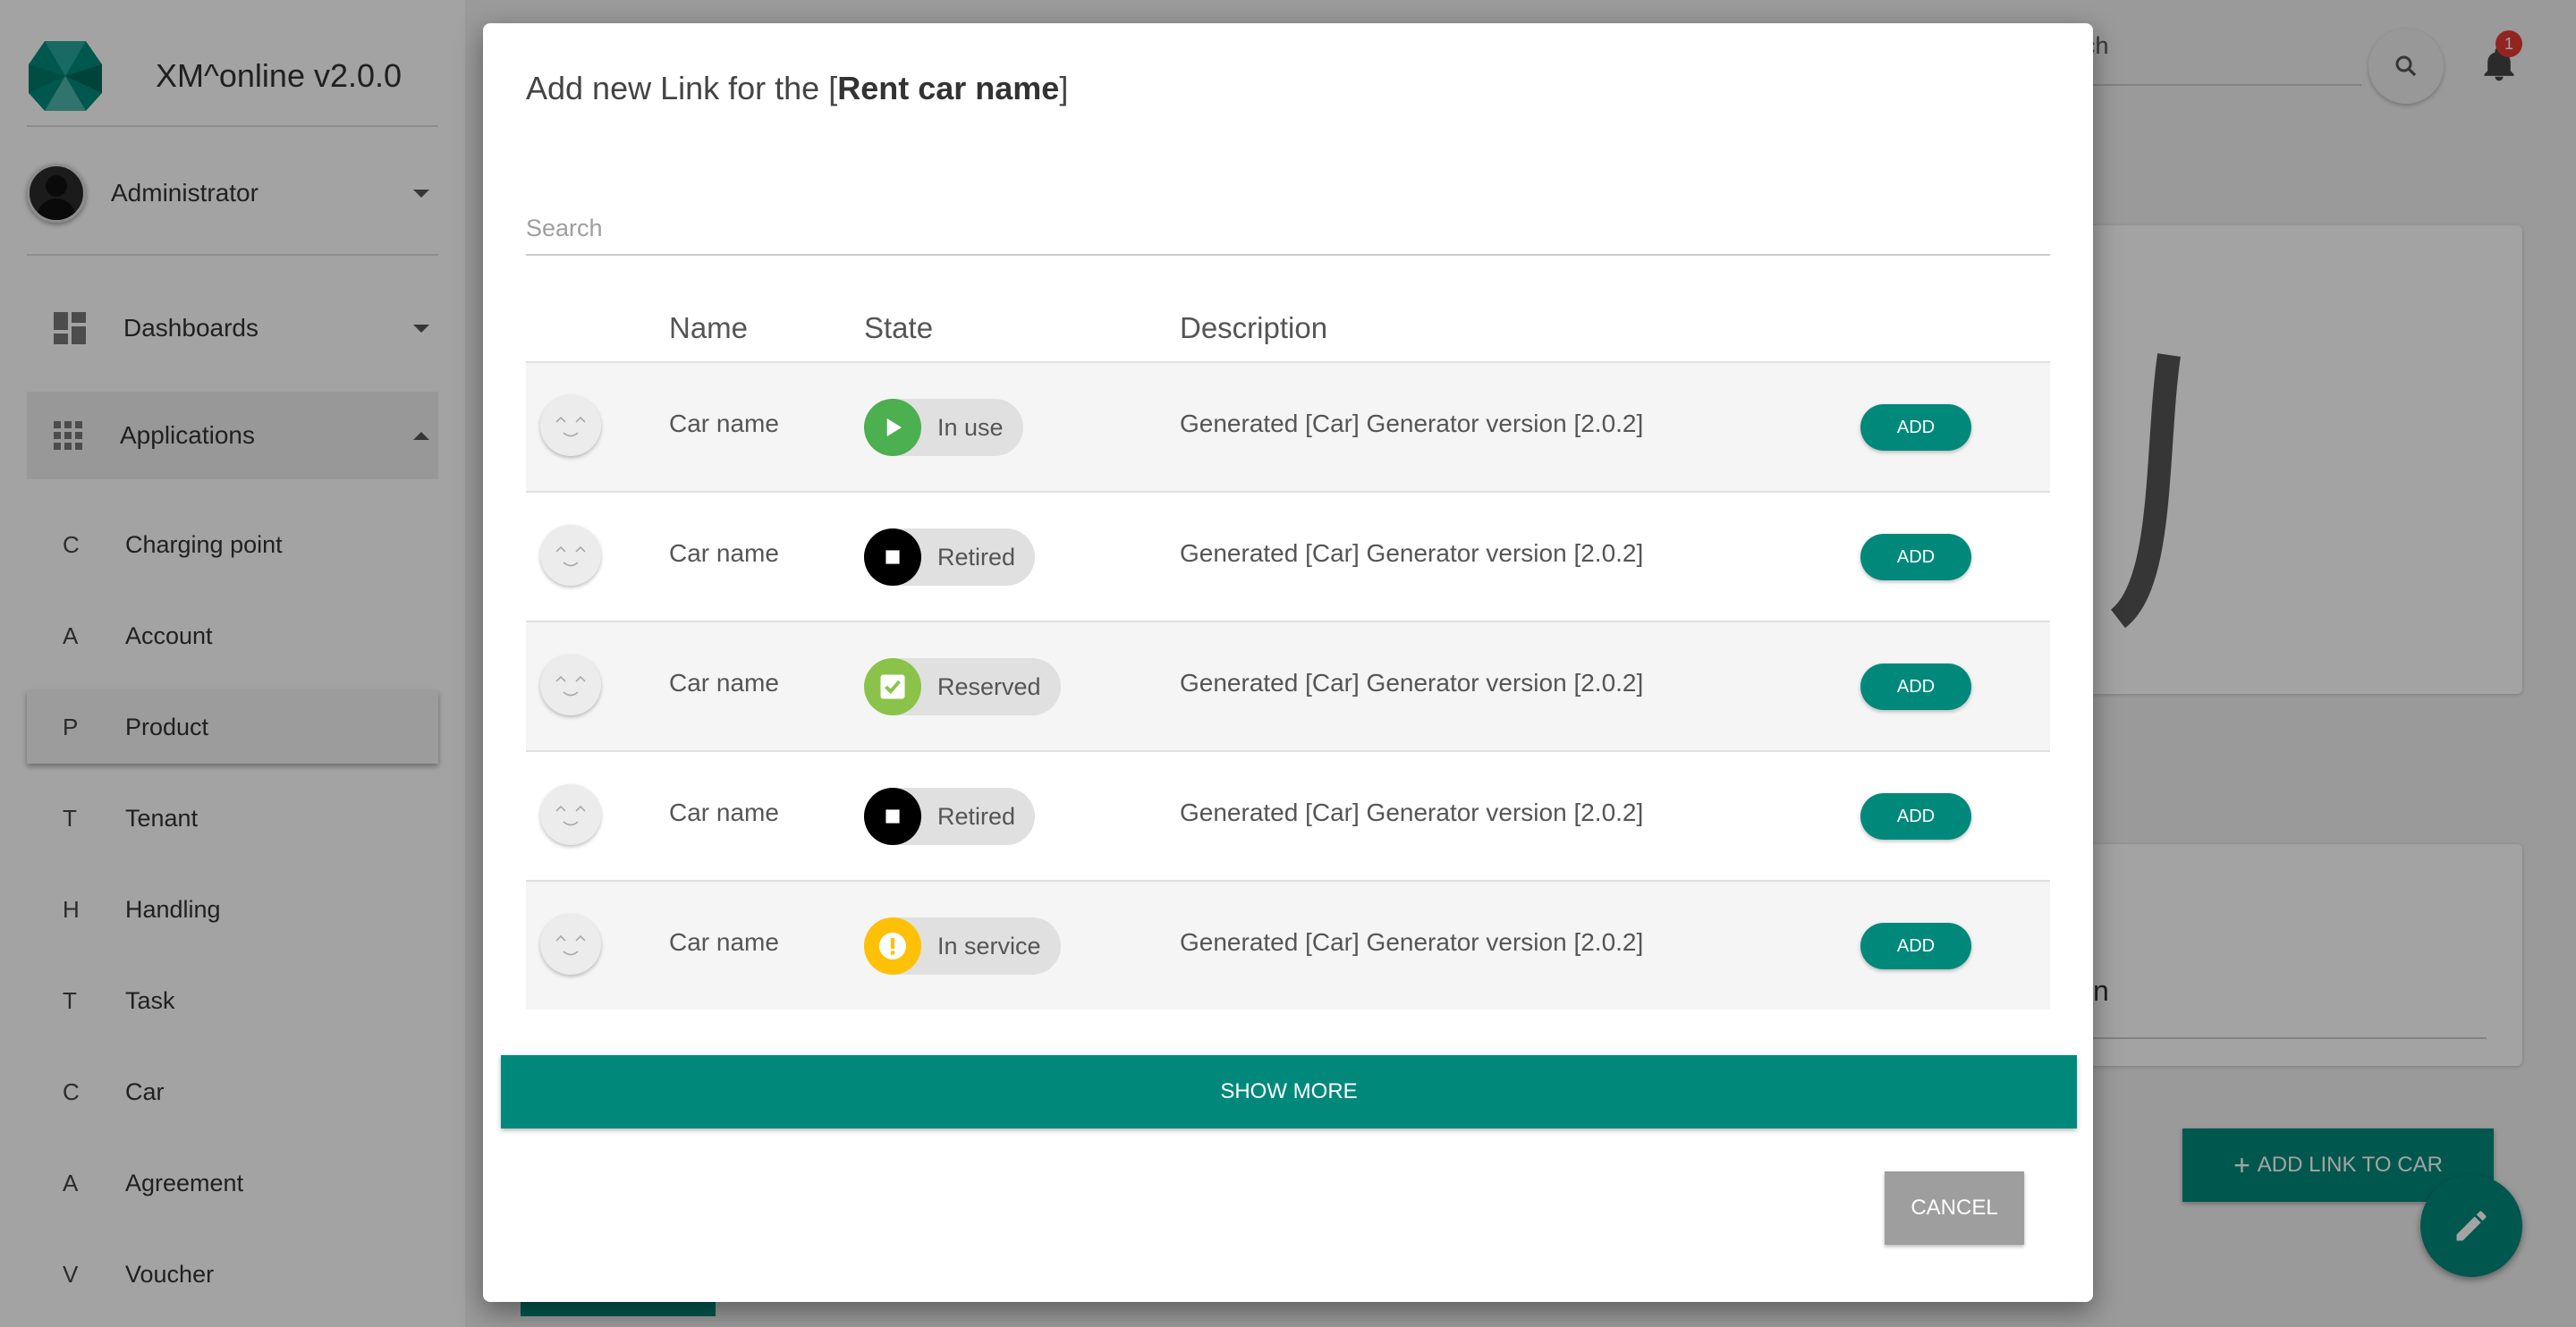 This screenshot has width=2576, height=1327. I want to click on show-more-button: SHOW MORE, so click(1289, 1091).